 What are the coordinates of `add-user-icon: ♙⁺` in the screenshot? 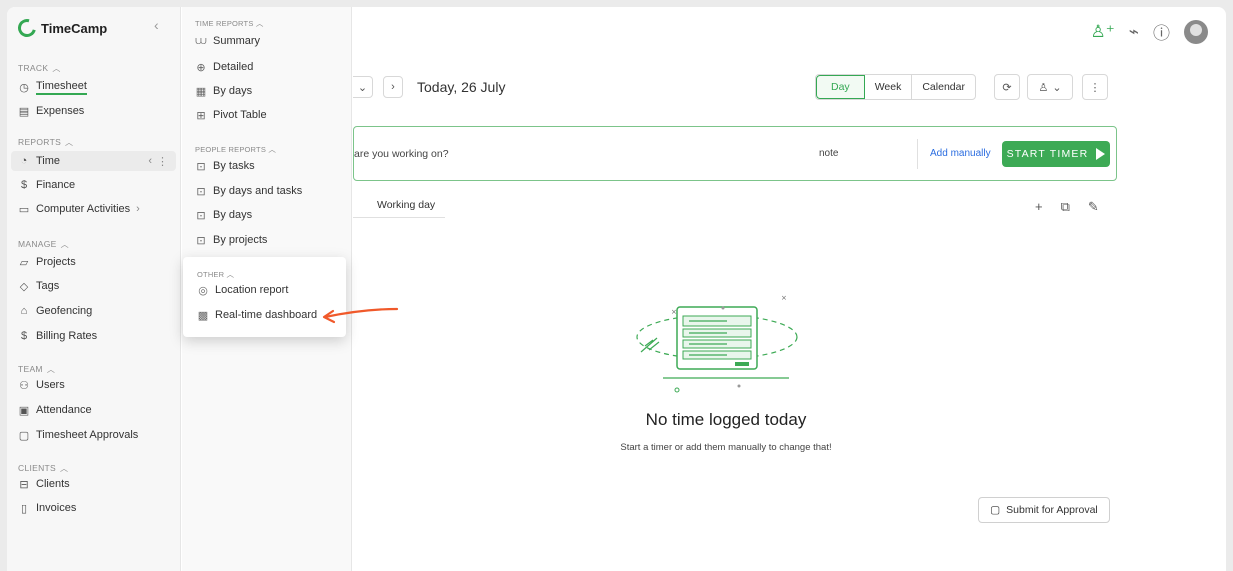 It's located at (1103, 32).